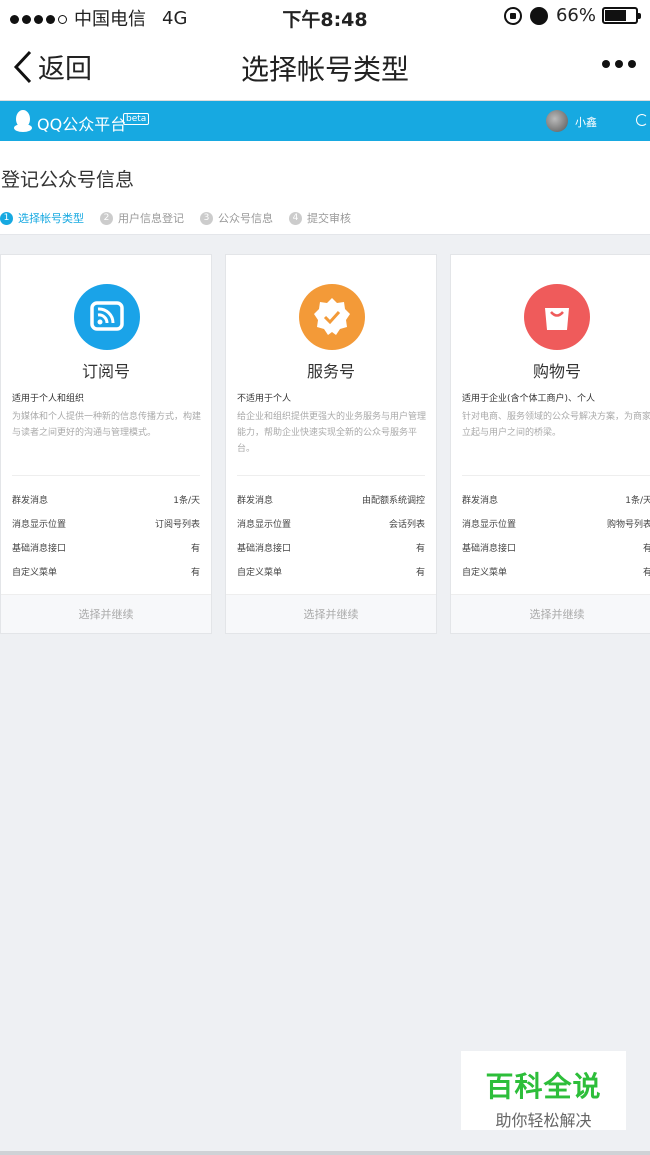  What do you see at coordinates (575, 15) in the screenshot?
I see `battery-percent: 66%` at bounding box center [575, 15].